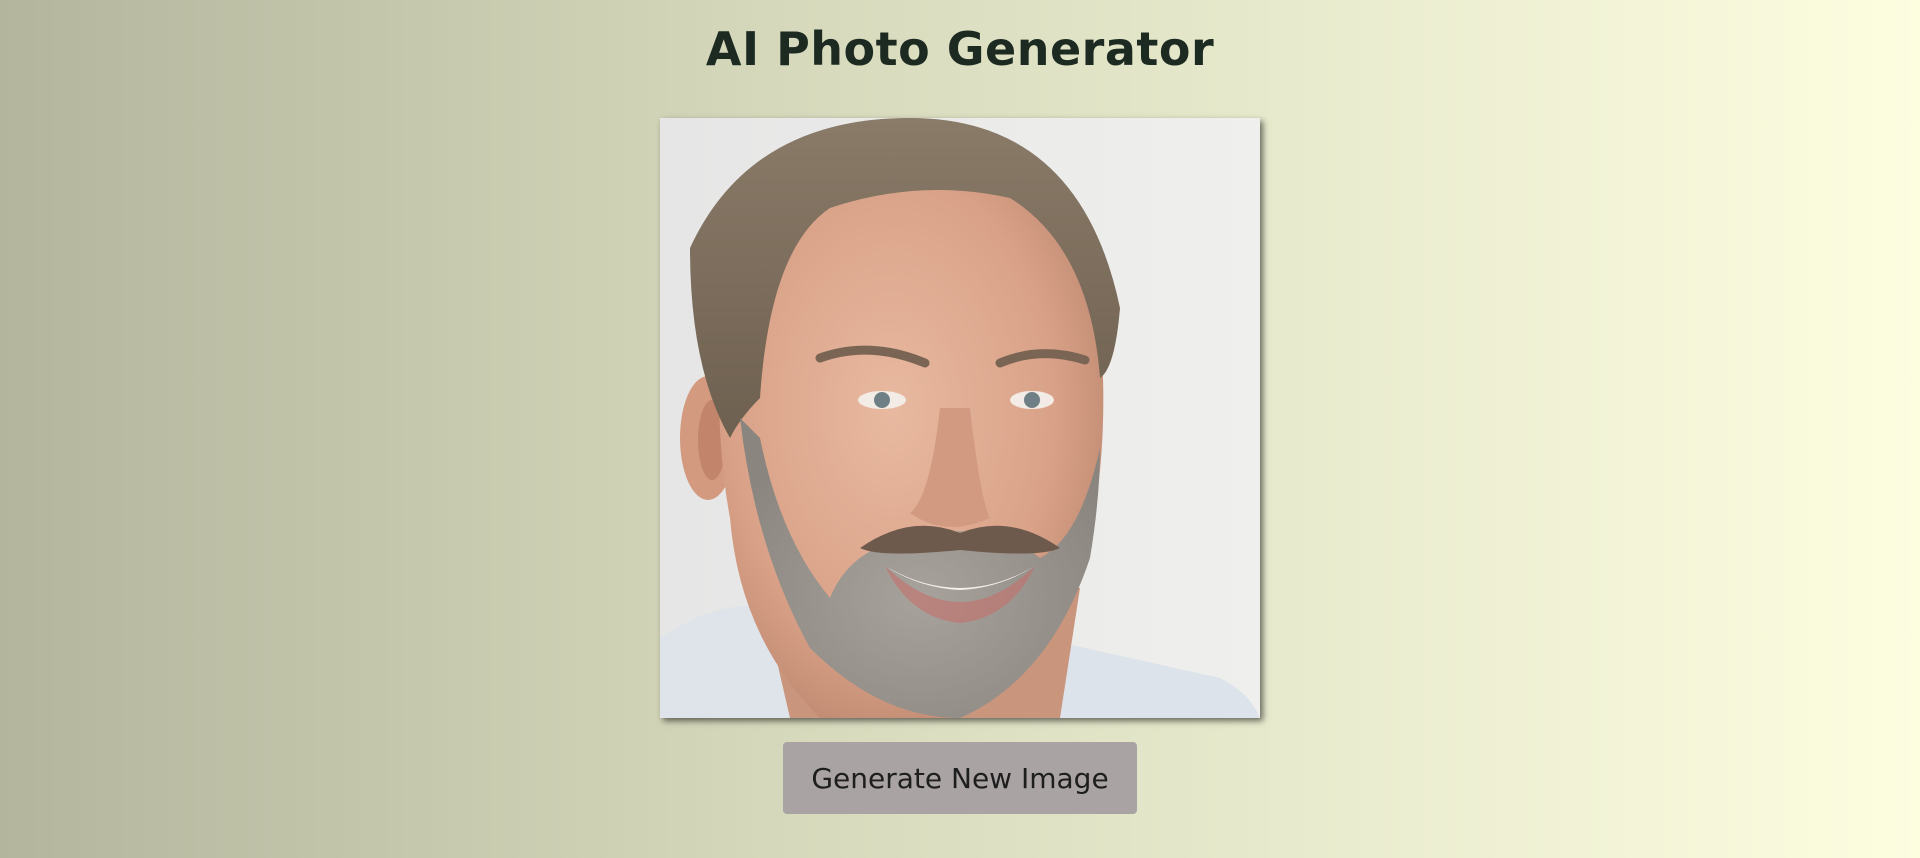 This screenshot has width=1920, height=858. I want to click on page-title: AI Photo Generator, so click(960, 49).